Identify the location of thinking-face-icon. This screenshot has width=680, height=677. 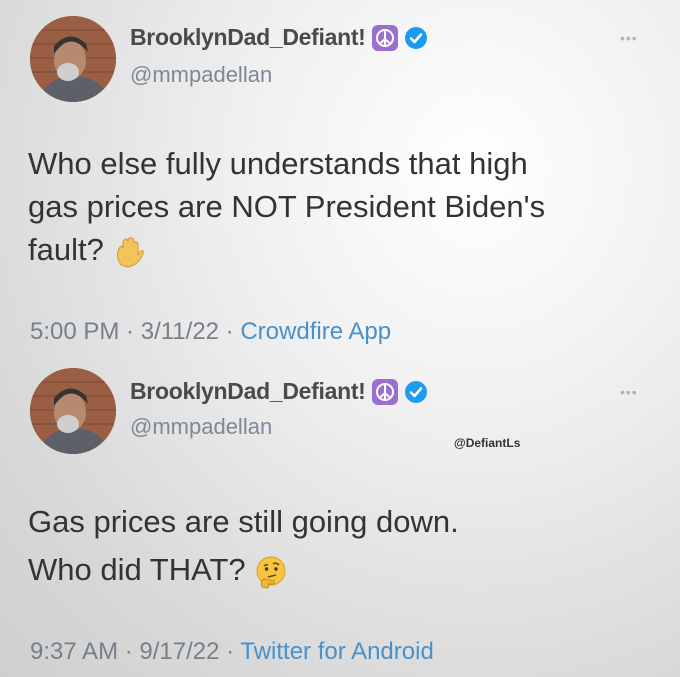
(271, 572).